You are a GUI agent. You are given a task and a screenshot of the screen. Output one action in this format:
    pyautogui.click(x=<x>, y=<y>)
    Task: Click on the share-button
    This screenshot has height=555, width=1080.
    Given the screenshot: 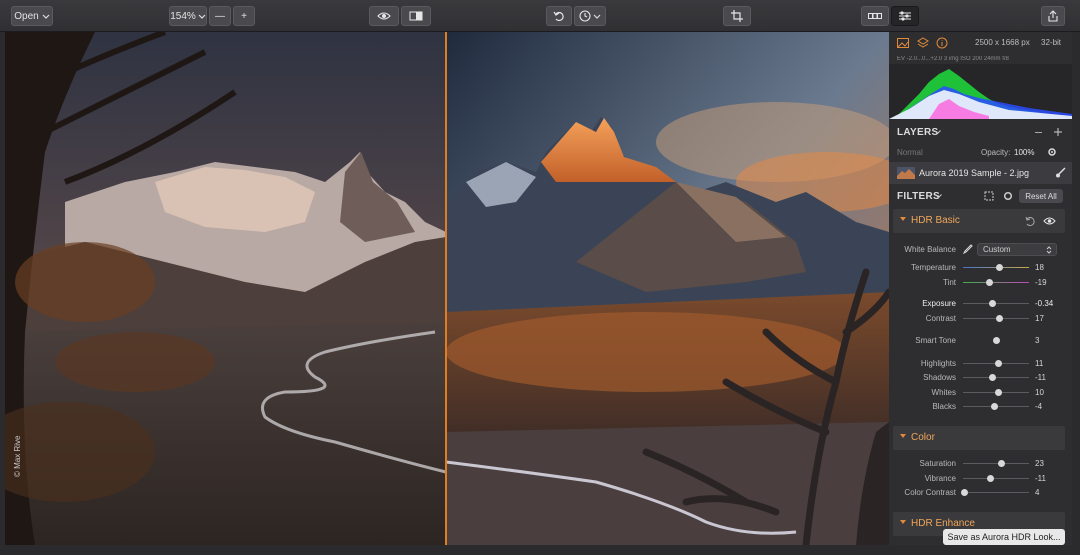 What is the action you would take?
    pyautogui.click(x=1053, y=16)
    